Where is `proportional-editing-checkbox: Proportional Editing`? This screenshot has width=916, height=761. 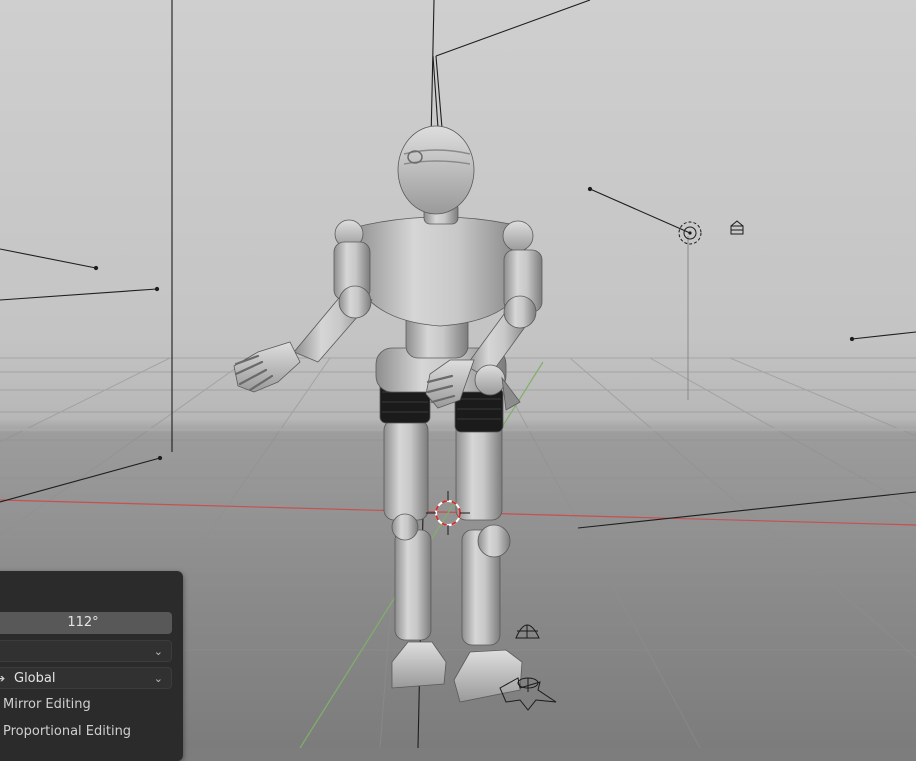 proportional-editing-checkbox: Proportional Editing is located at coordinates (67, 732).